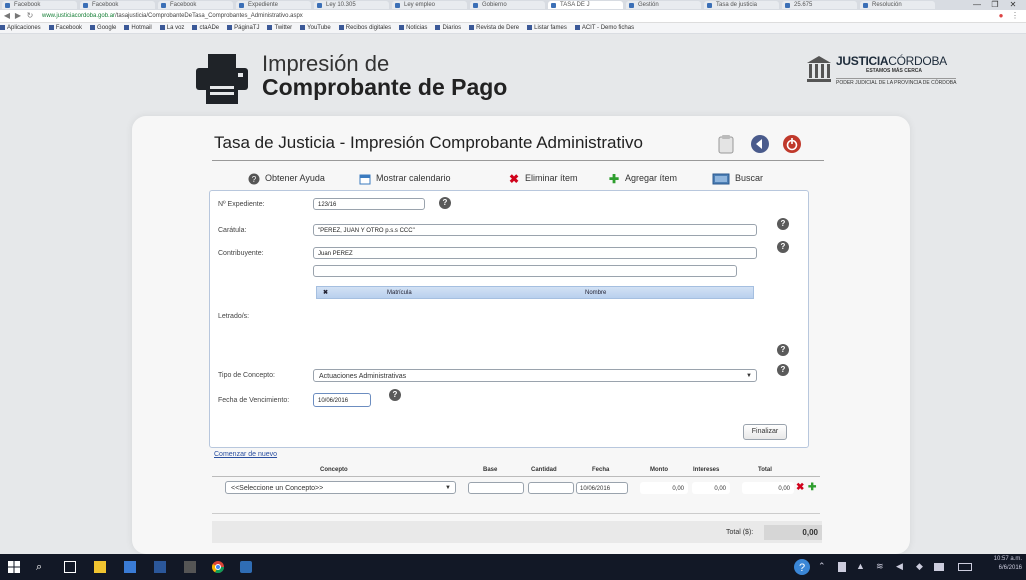 Image resolution: width=1026 pixels, height=580 pixels. I want to click on caratula-help-icon: ?, so click(783, 224).